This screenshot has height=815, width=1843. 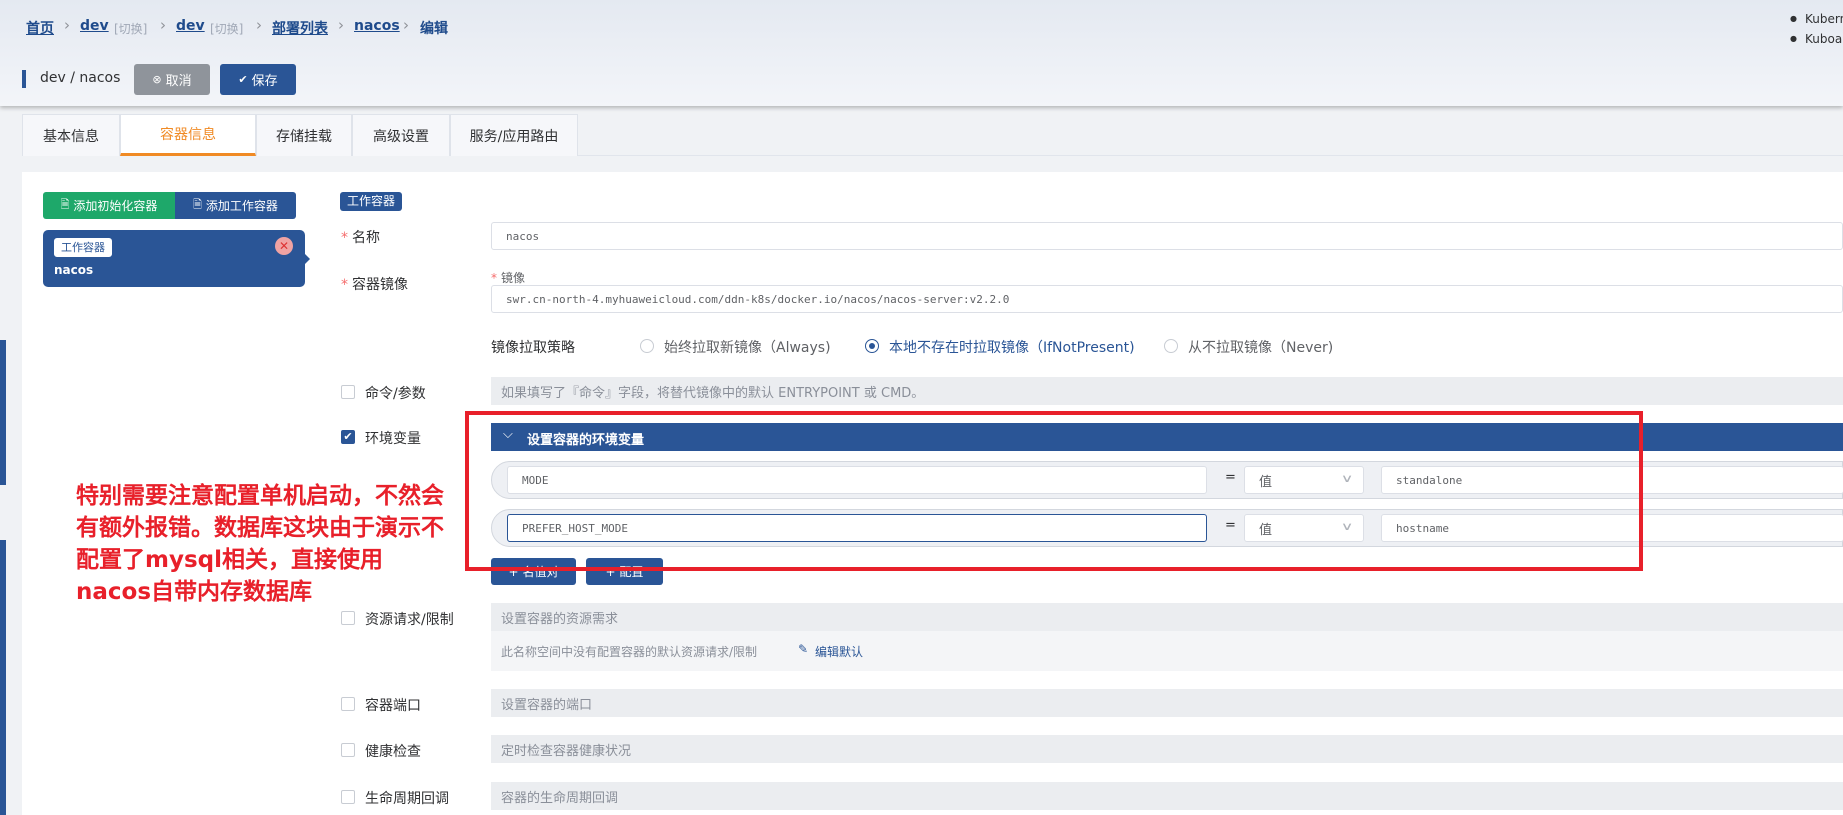 What do you see at coordinates (241, 206) in the screenshot?
I see `add-work-container-label: 添加工作容器` at bounding box center [241, 206].